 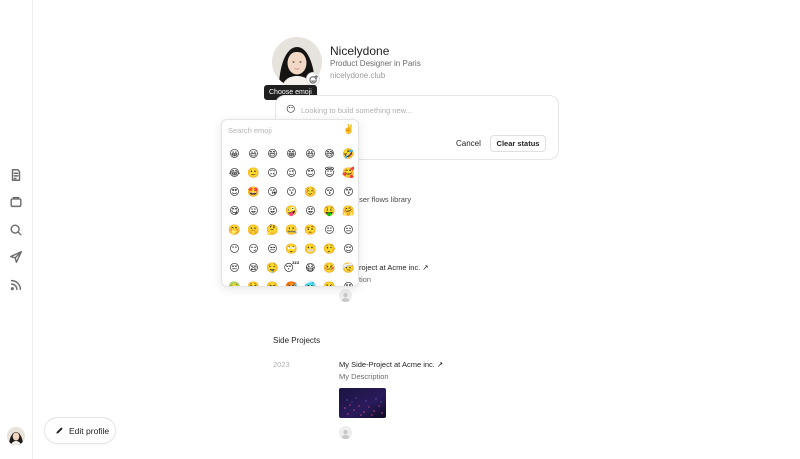 I want to click on emoji-option: 😷, so click(x=310, y=268).